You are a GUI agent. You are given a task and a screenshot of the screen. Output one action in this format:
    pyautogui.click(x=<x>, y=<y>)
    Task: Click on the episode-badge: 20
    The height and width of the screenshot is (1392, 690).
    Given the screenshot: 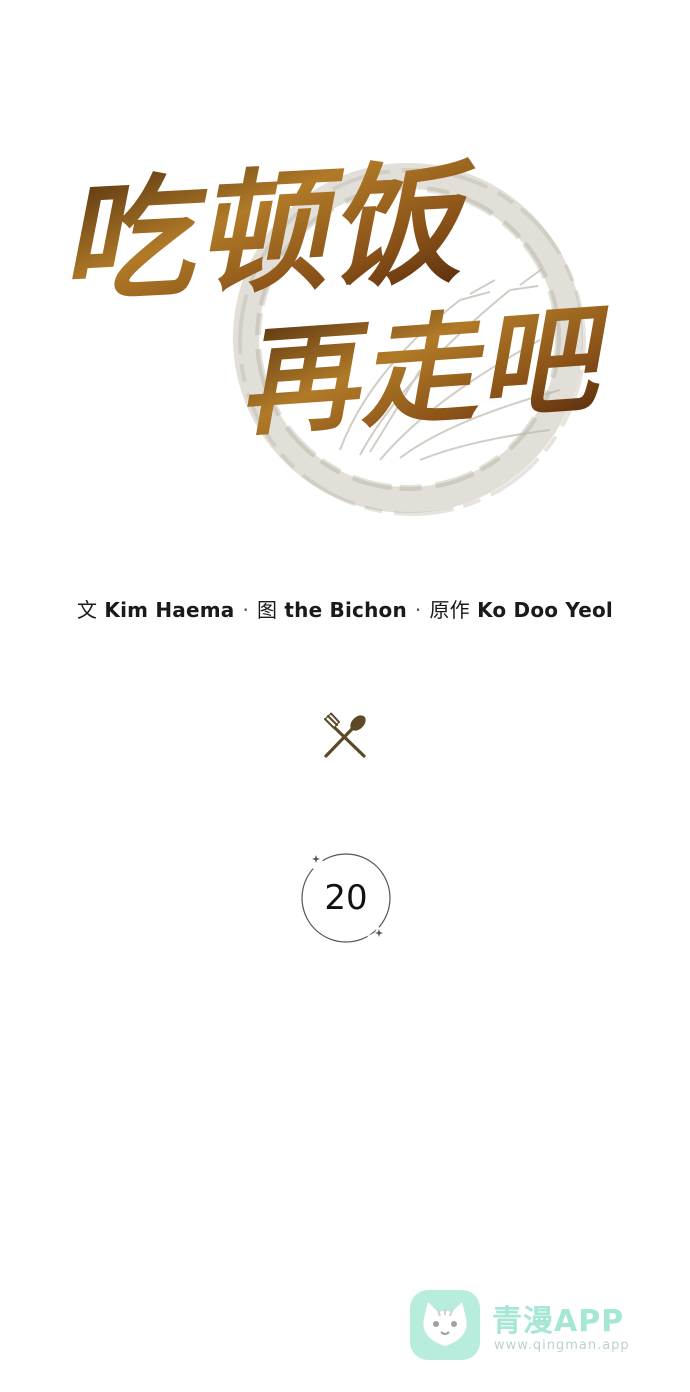 What is the action you would take?
    pyautogui.click(x=346, y=898)
    